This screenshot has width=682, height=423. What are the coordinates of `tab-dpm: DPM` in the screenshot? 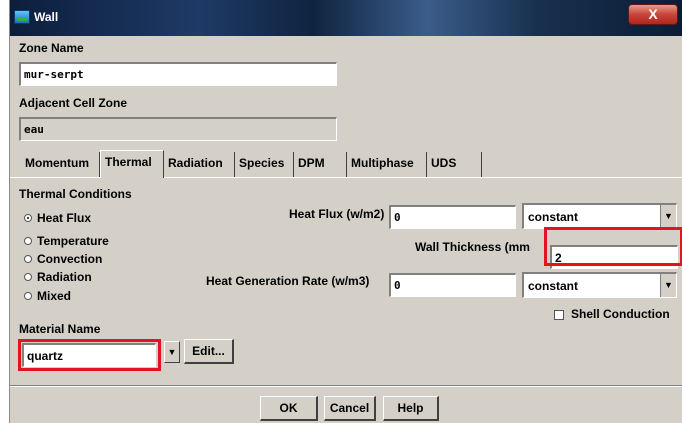 It's located at (320, 164).